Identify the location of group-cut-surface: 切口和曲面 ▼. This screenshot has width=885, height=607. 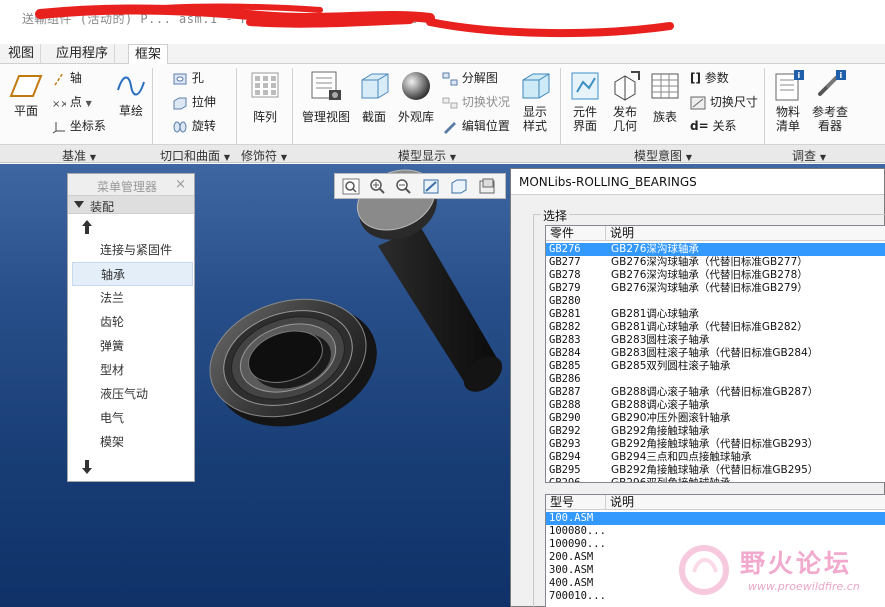
(195, 155).